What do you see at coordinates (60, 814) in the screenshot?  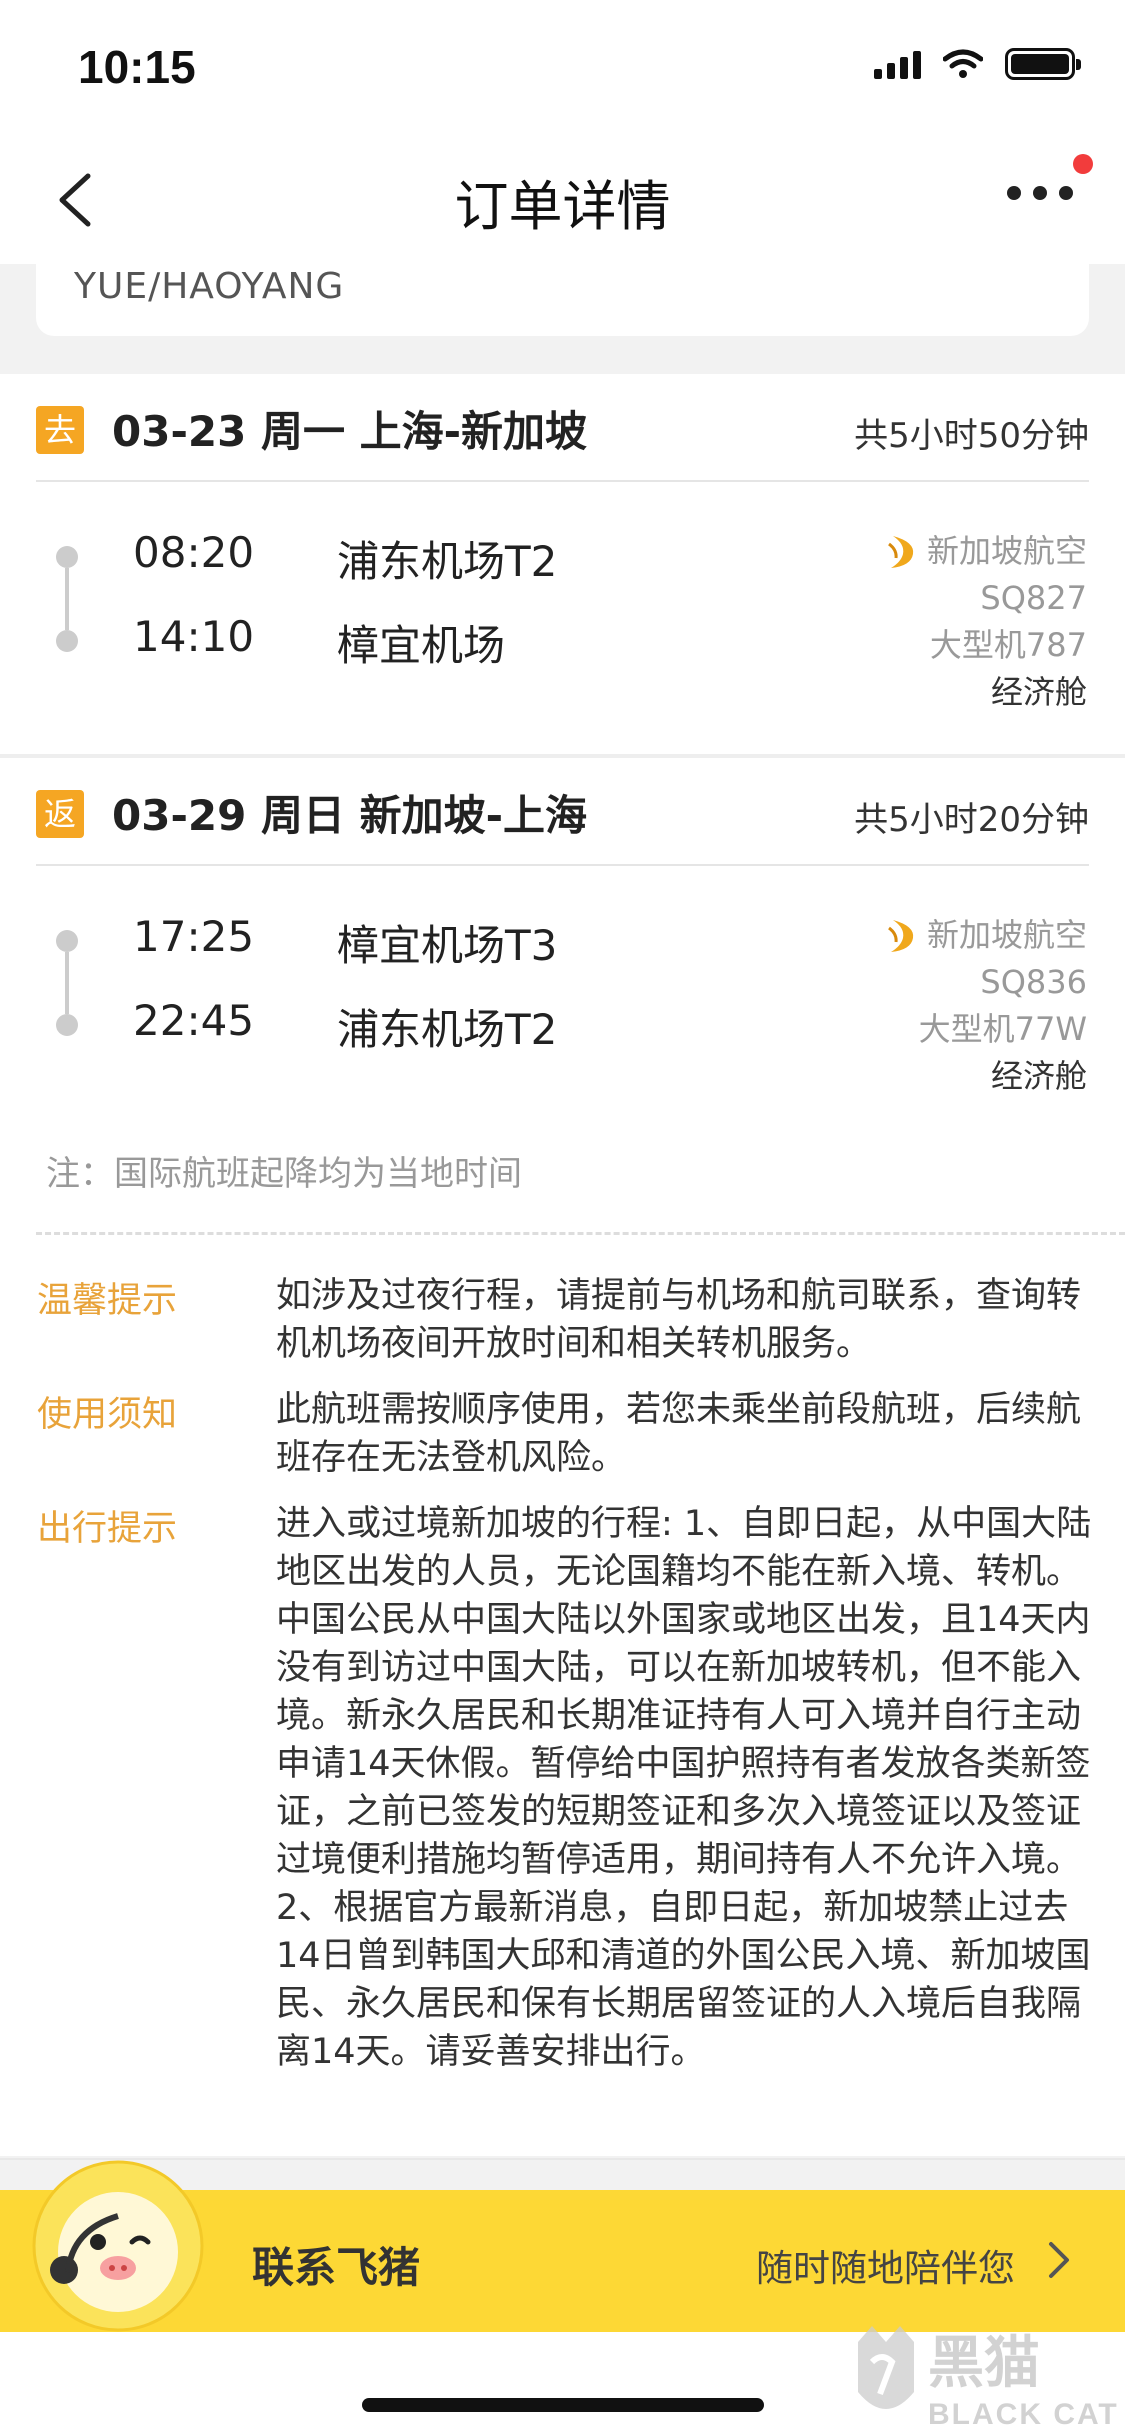 I see `leg-tag: 返` at bounding box center [60, 814].